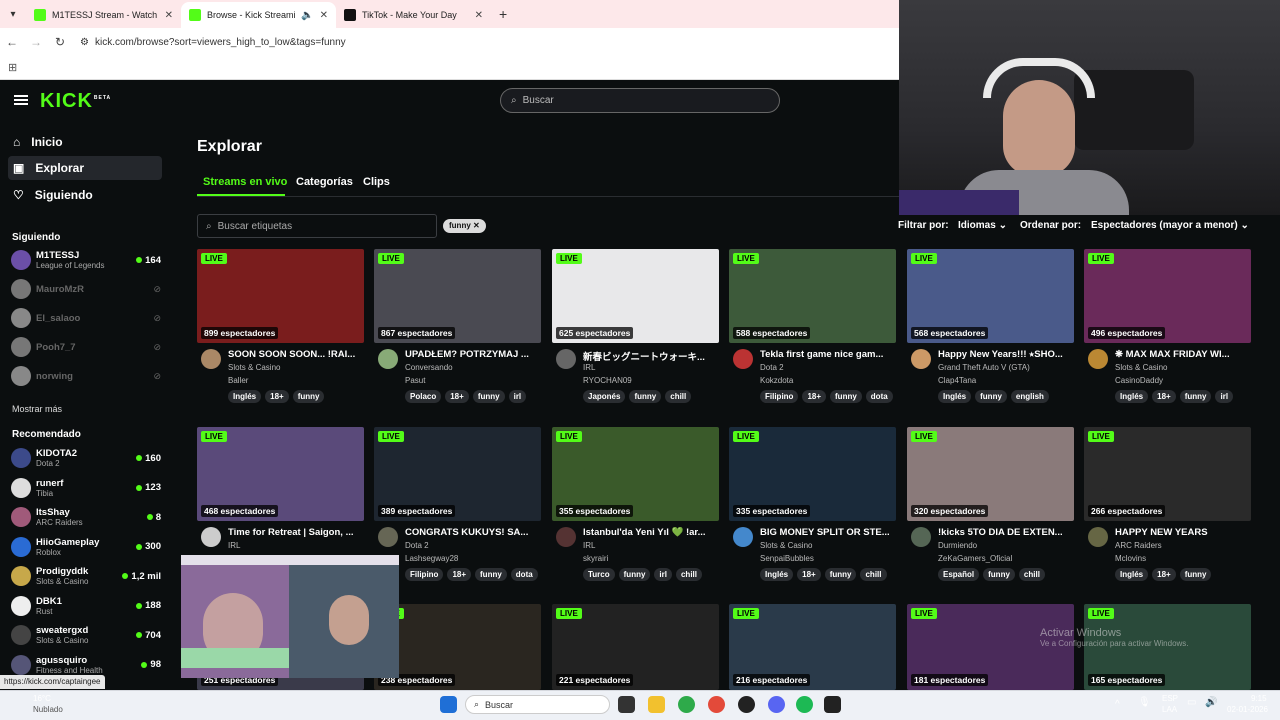  What do you see at coordinates (537, 704) in the screenshot?
I see `taskbar-search: ⌕ Buscar` at bounding box center [537, 704].